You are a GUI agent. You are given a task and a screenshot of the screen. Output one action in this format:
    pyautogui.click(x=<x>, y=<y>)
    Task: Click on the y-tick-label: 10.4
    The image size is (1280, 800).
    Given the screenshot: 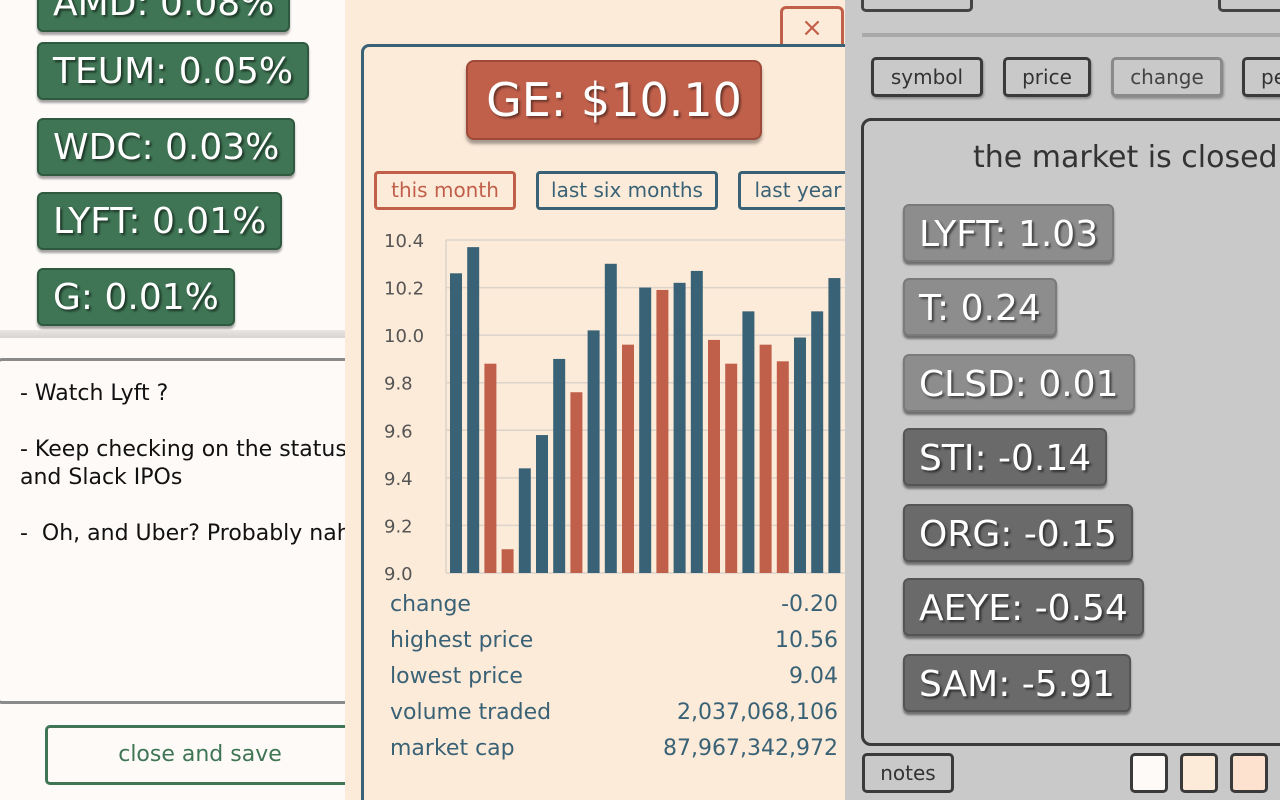 What is the action you would take?
    pyautogui.click(x=404, y=241)
    